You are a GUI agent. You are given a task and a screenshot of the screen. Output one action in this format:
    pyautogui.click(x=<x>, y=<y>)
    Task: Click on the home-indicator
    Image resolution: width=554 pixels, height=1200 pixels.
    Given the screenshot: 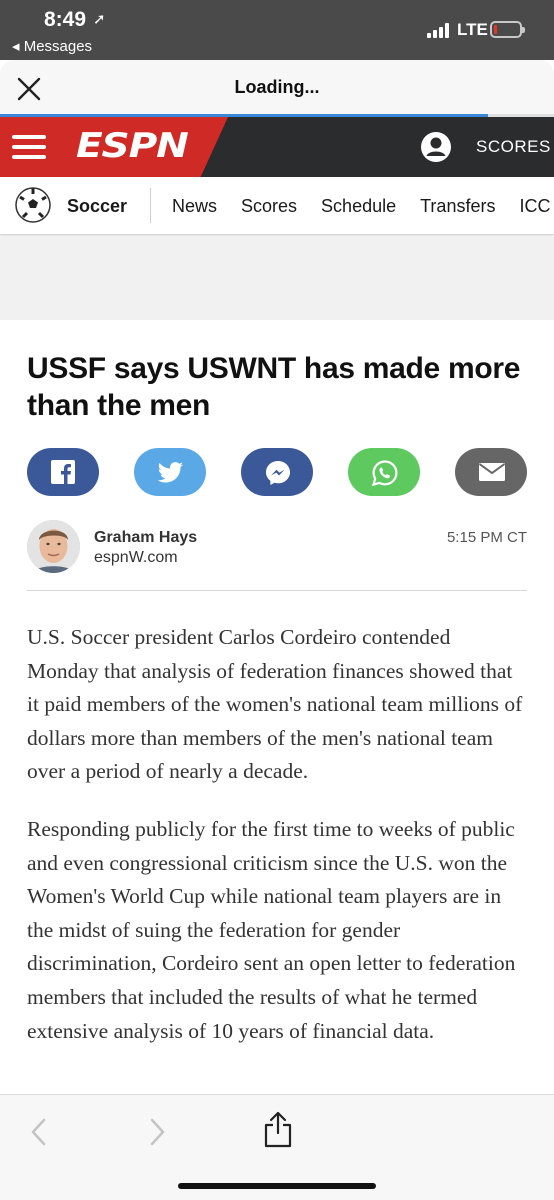 What is the action you would take?
    pyautogui.click(x=277, y=1186)
    